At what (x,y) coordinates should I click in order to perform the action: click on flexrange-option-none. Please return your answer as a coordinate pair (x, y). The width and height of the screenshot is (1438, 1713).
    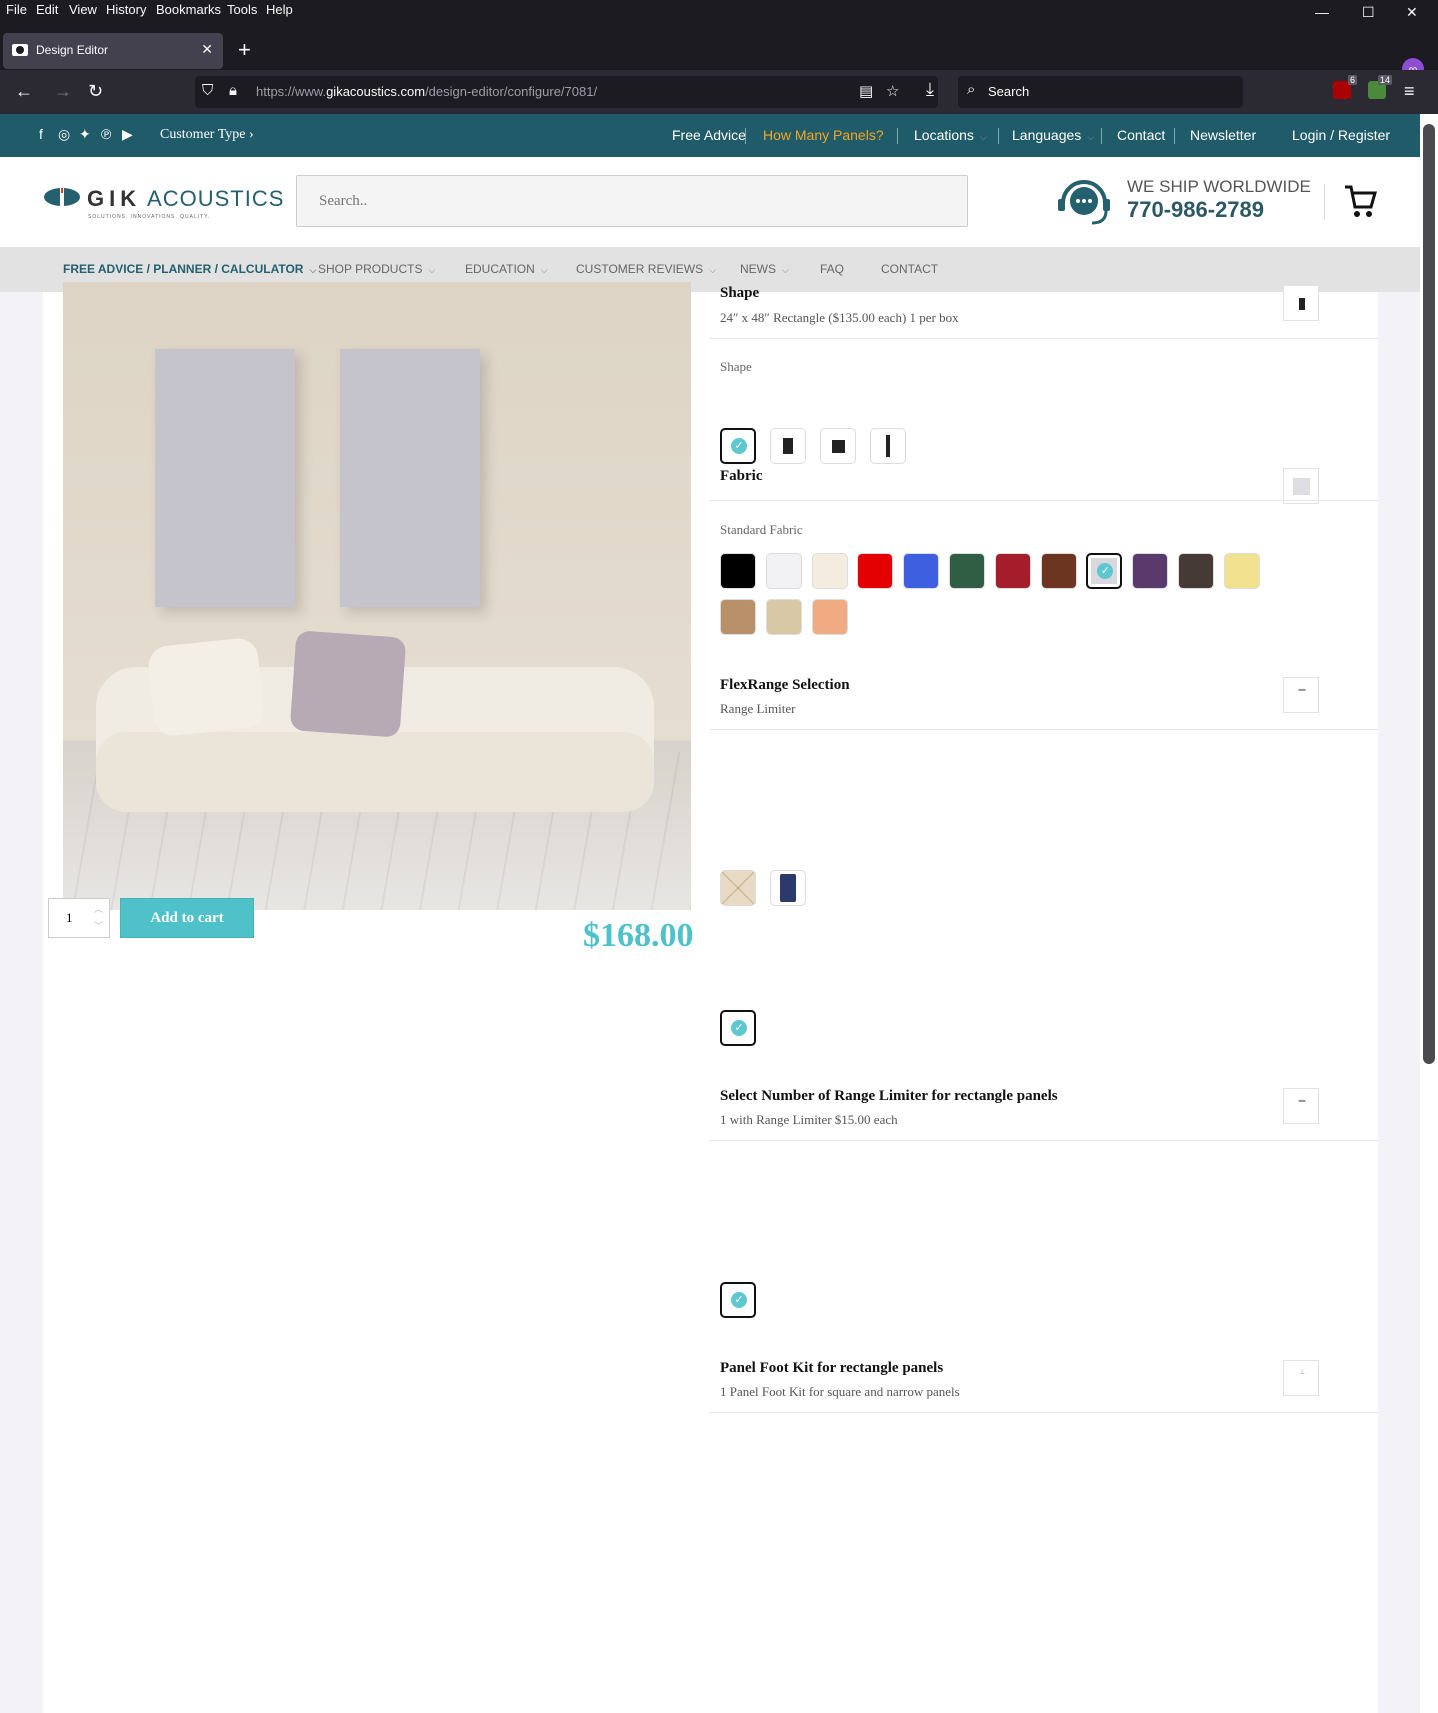
    Looking at the image, I should click on (738, 888).